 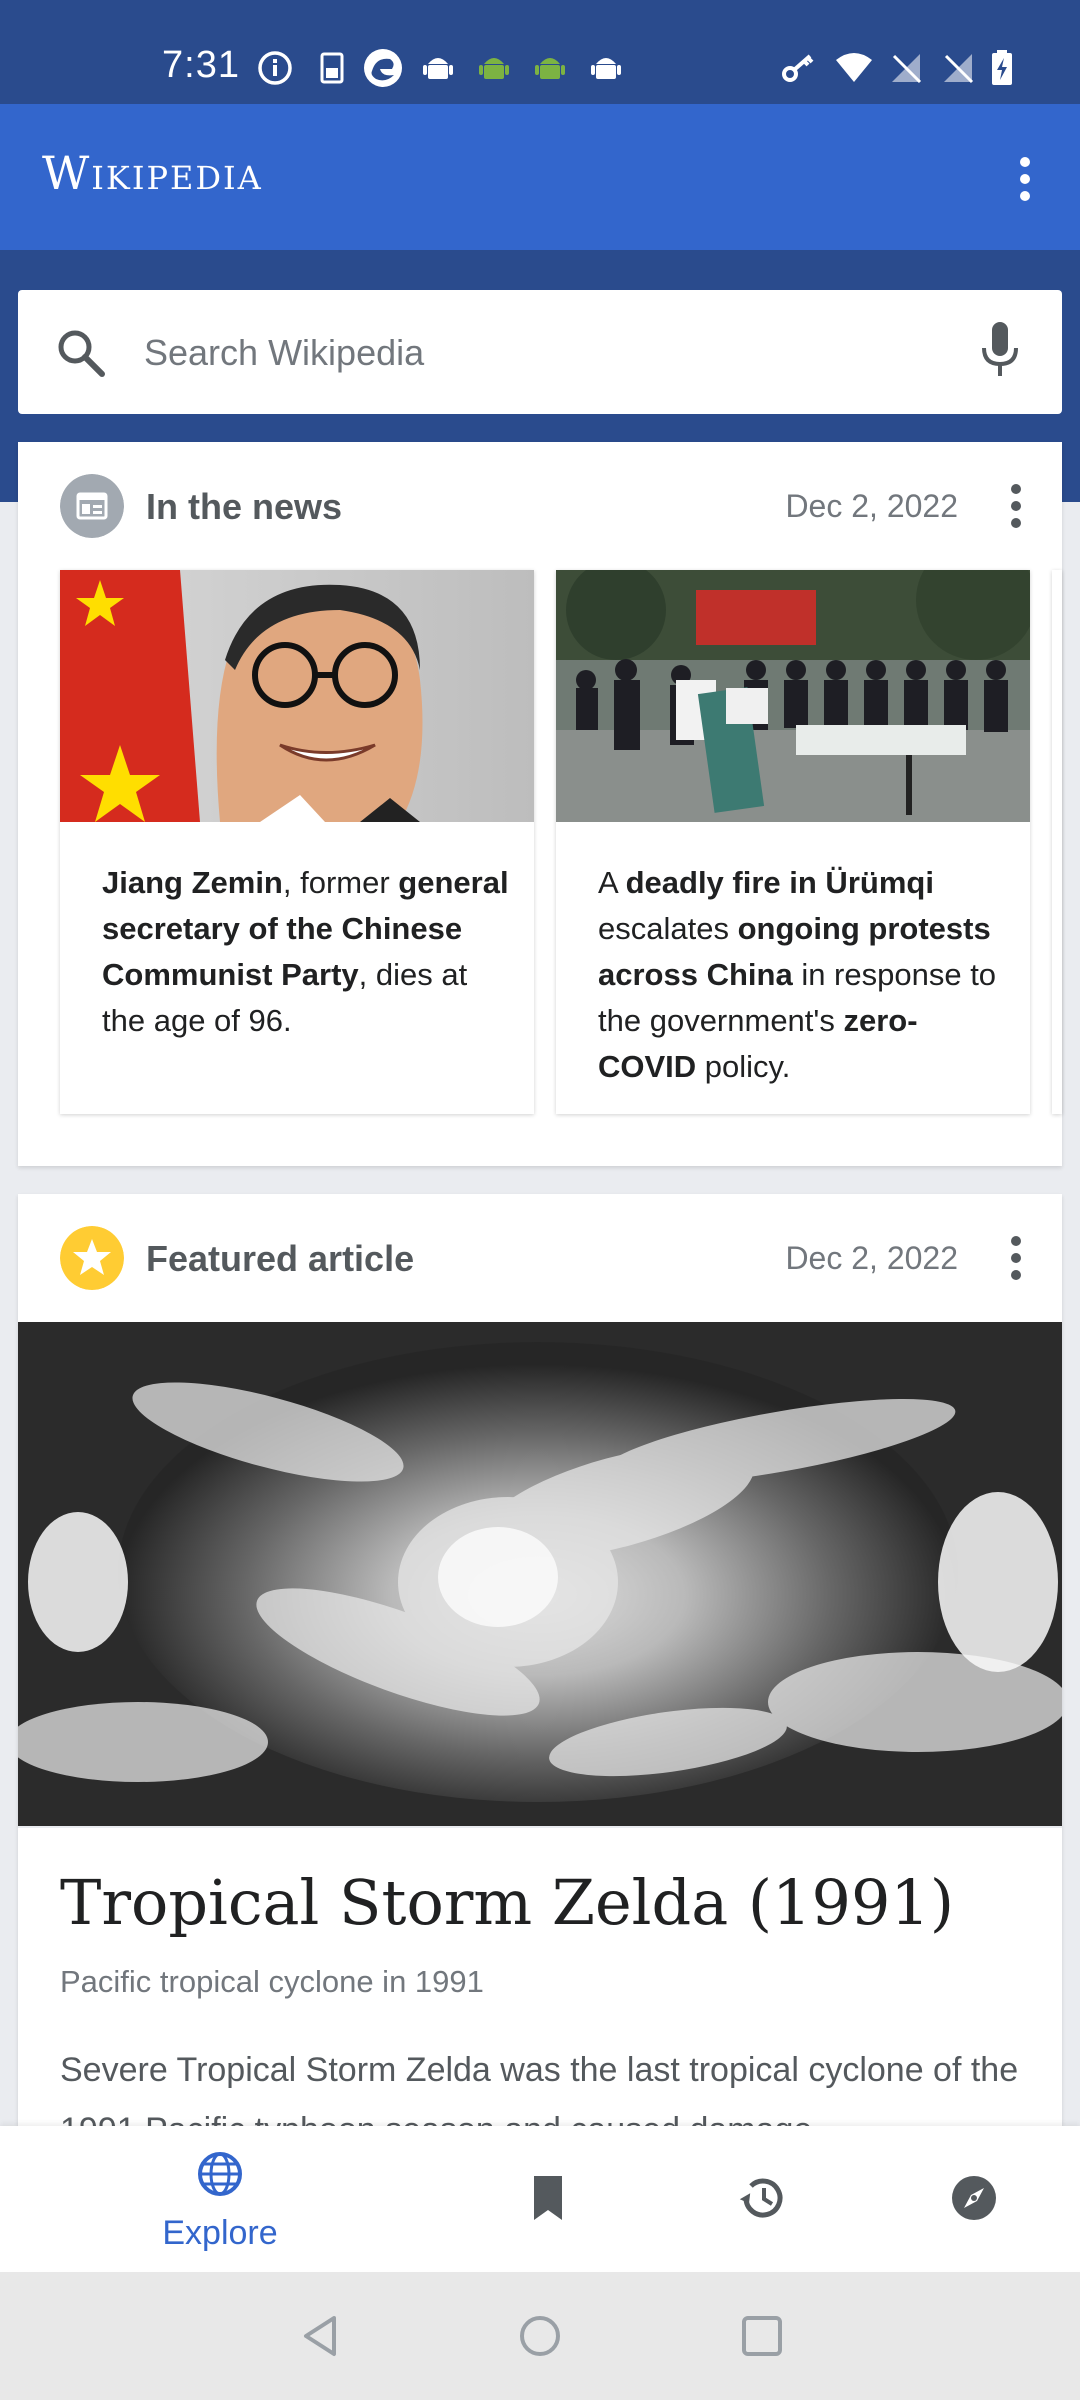 I want to click on search-icon, so click(x=81, y=353).